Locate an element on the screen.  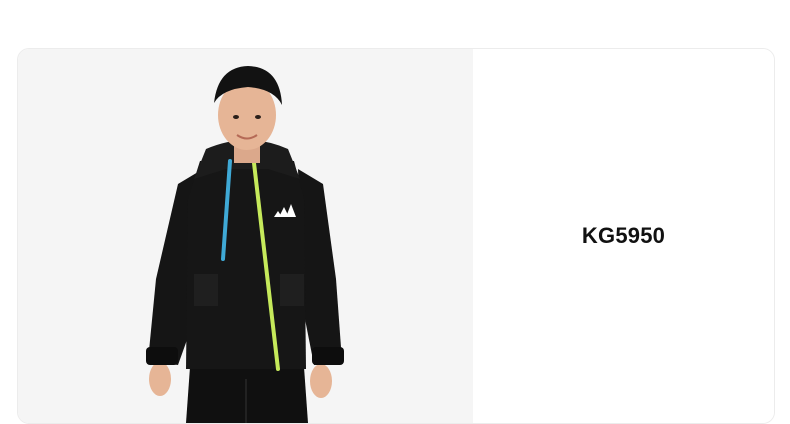
jacket-body is located at coordinates (246, 265).